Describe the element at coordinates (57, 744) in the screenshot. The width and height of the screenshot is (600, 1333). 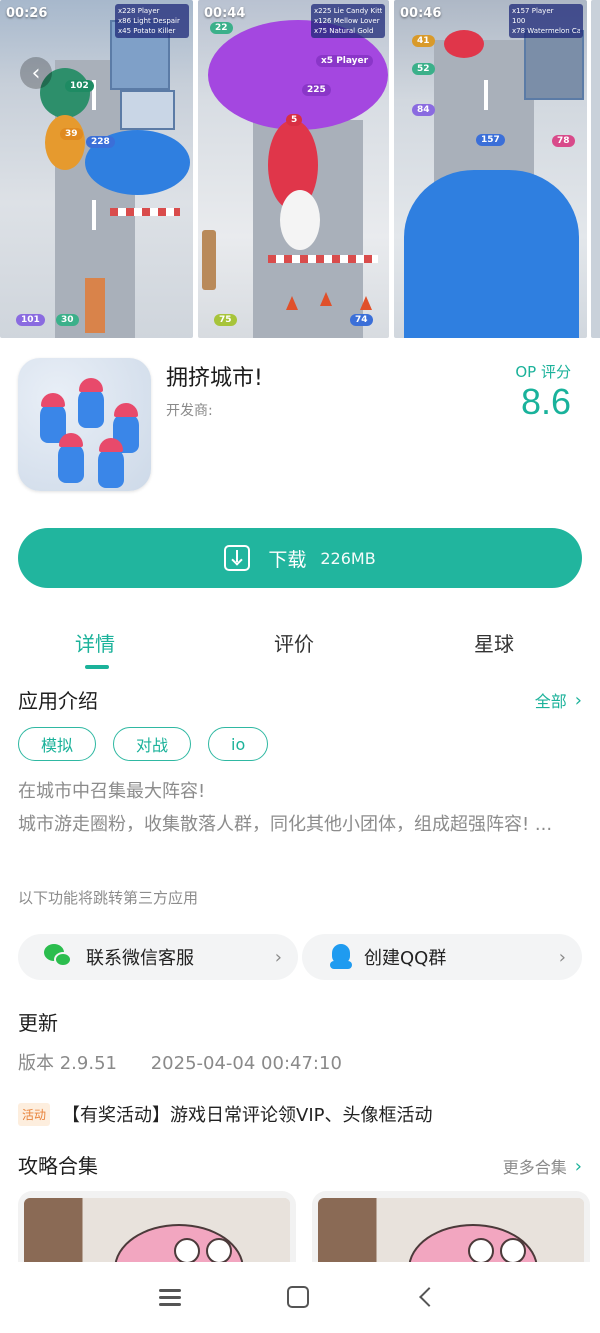
I see `tag-simulation: 模拟` at that location.